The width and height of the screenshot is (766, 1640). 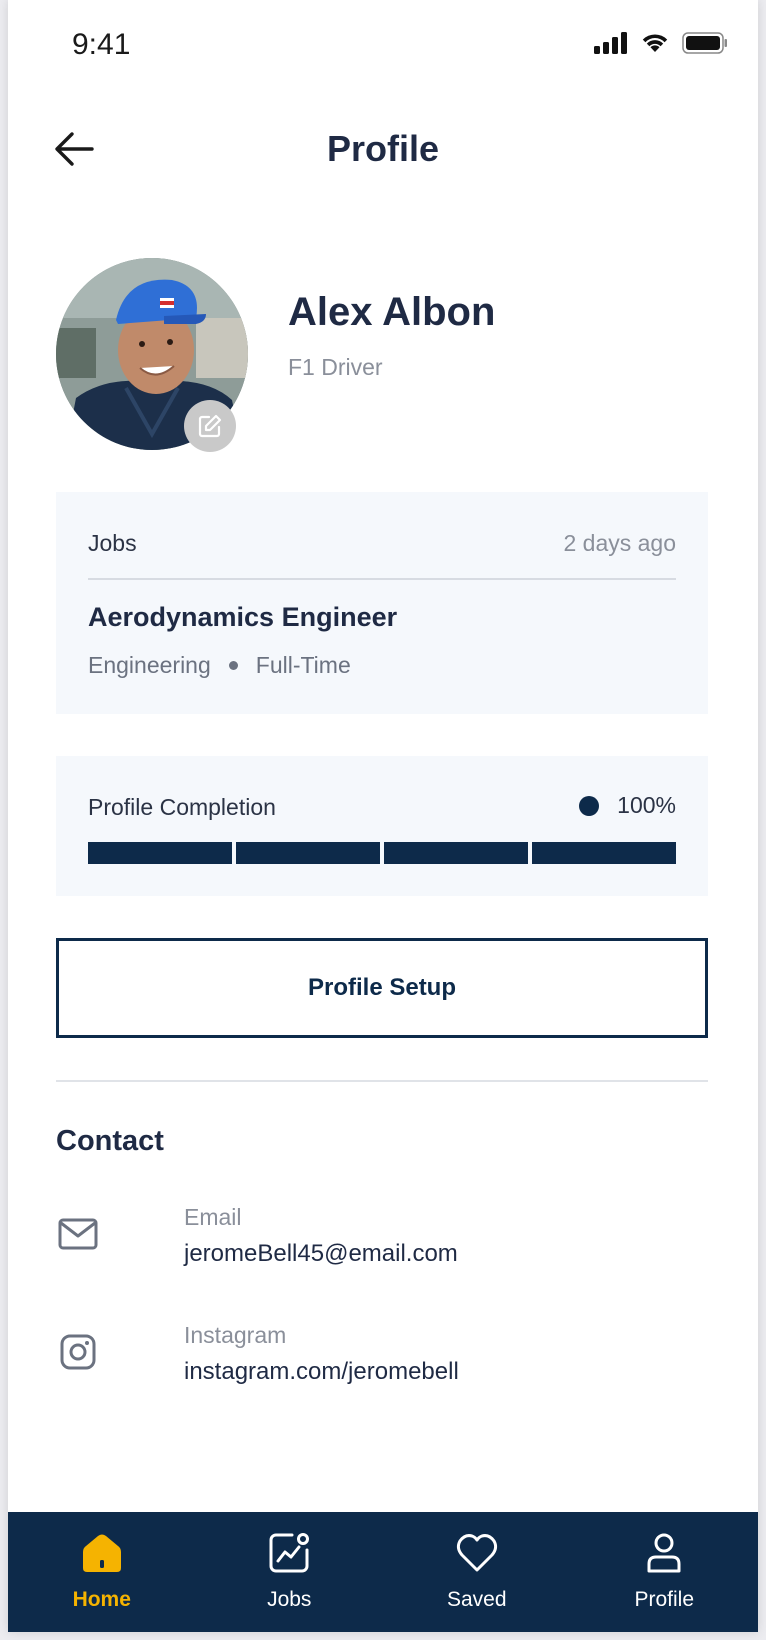 What do you see at coordinates (382, 853) in the screenshot?
I see `completion-progress-bar` at bounding box center [382, 853].